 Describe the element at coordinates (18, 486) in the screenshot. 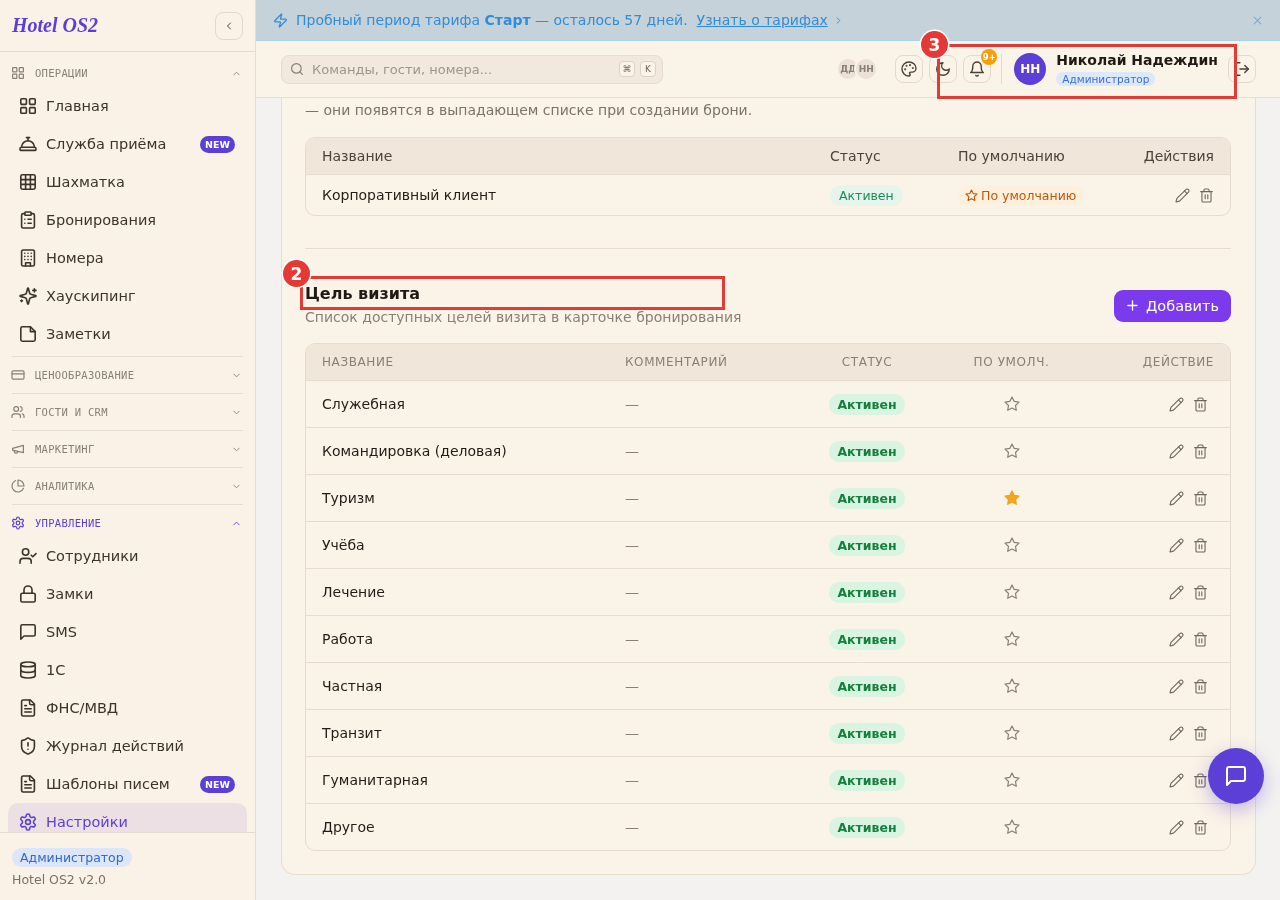

I see `pie-chart-icon` at that location.